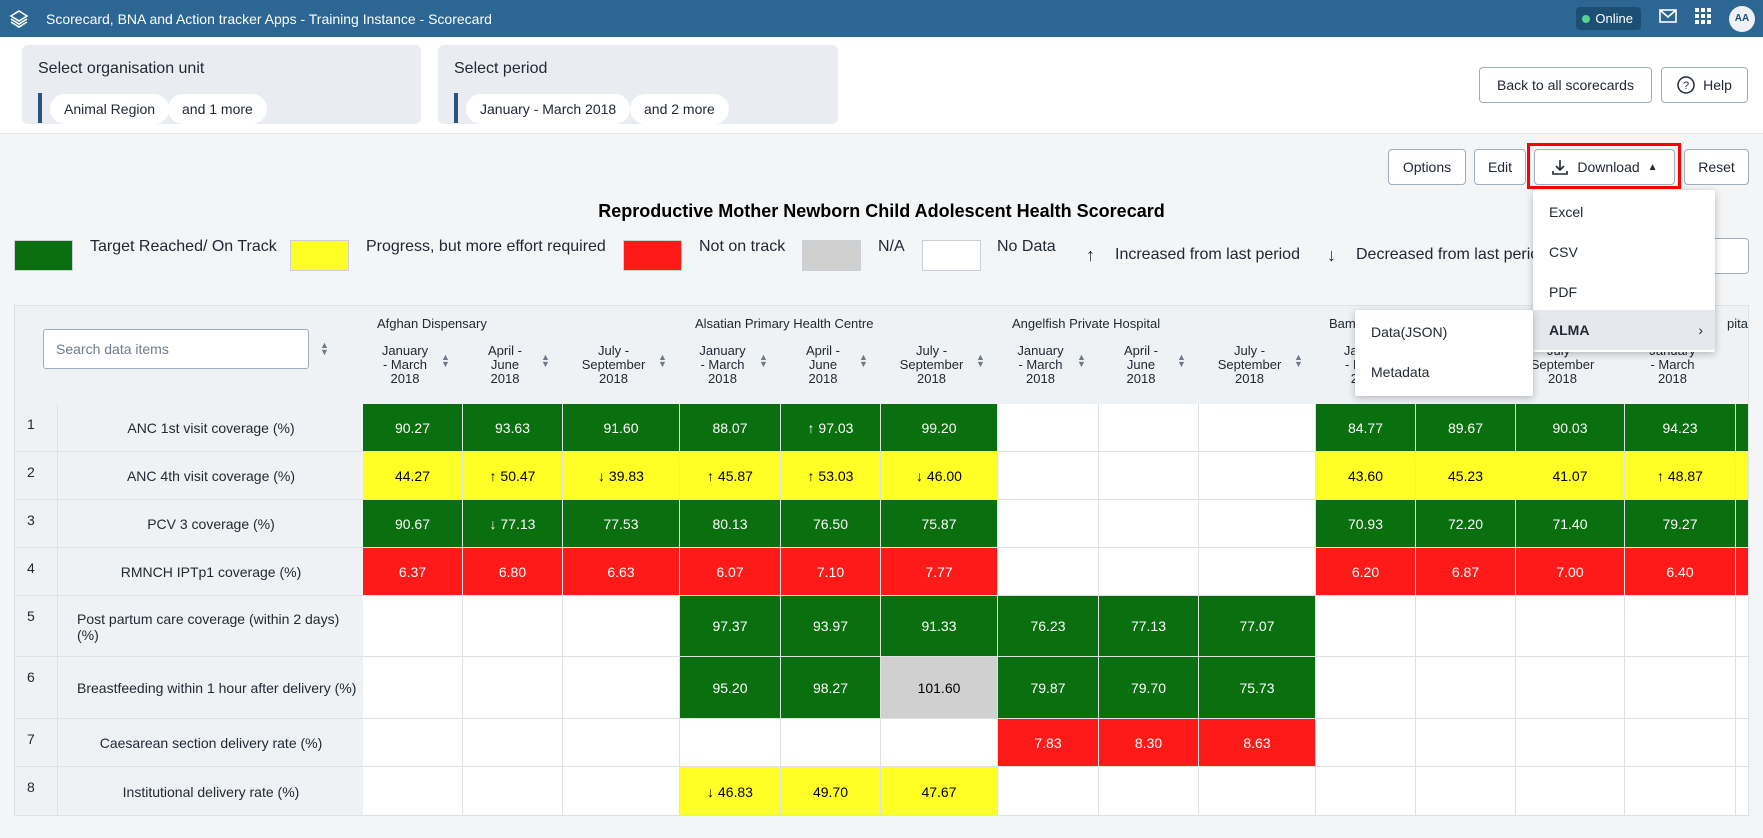 The image size is (1763, 838). Describe the element at coordinates (1570, 572) in the screenshot. I see `score-cell: 7.00` at that location.